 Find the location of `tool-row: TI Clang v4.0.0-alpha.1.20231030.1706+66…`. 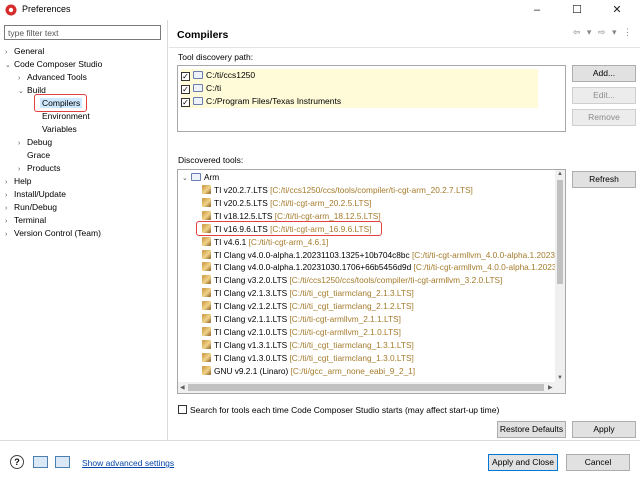

tool-row: TI Clang v4.0.0-alpha.1.20231030.1706+66… is located at coordinates (383, 267).